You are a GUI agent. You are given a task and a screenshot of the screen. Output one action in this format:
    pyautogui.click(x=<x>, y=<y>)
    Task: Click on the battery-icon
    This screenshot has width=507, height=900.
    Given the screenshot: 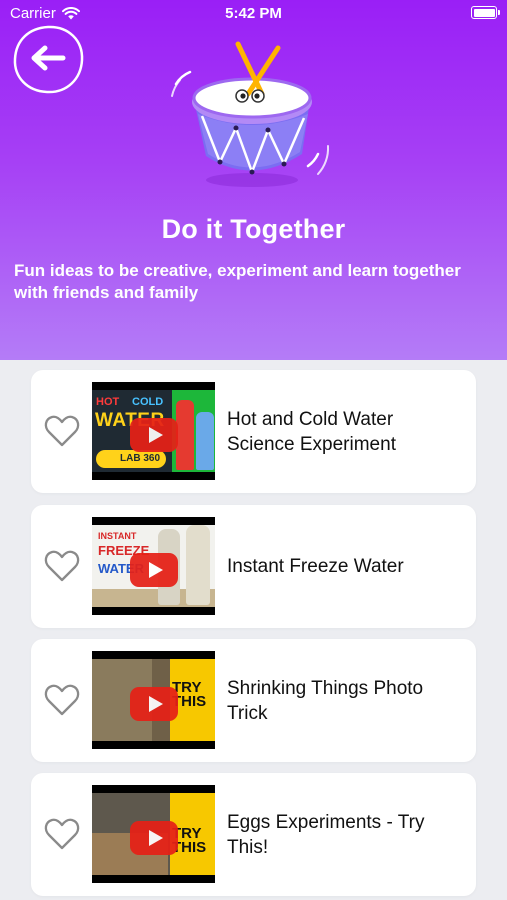 What is the action you would take?
    pyautogui.click(x=485, y=12)
    